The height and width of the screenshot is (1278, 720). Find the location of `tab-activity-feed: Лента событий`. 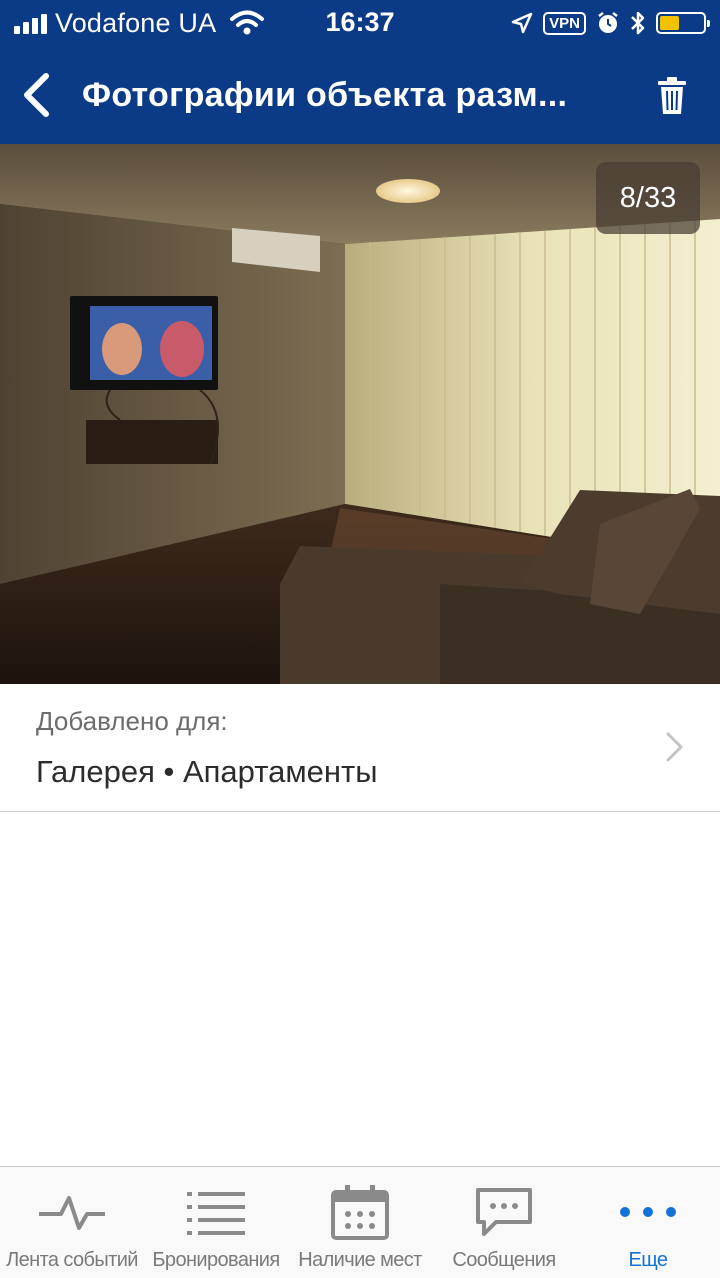

tab-activity-feed: Лента событий is located at coordinates (72, 1222).